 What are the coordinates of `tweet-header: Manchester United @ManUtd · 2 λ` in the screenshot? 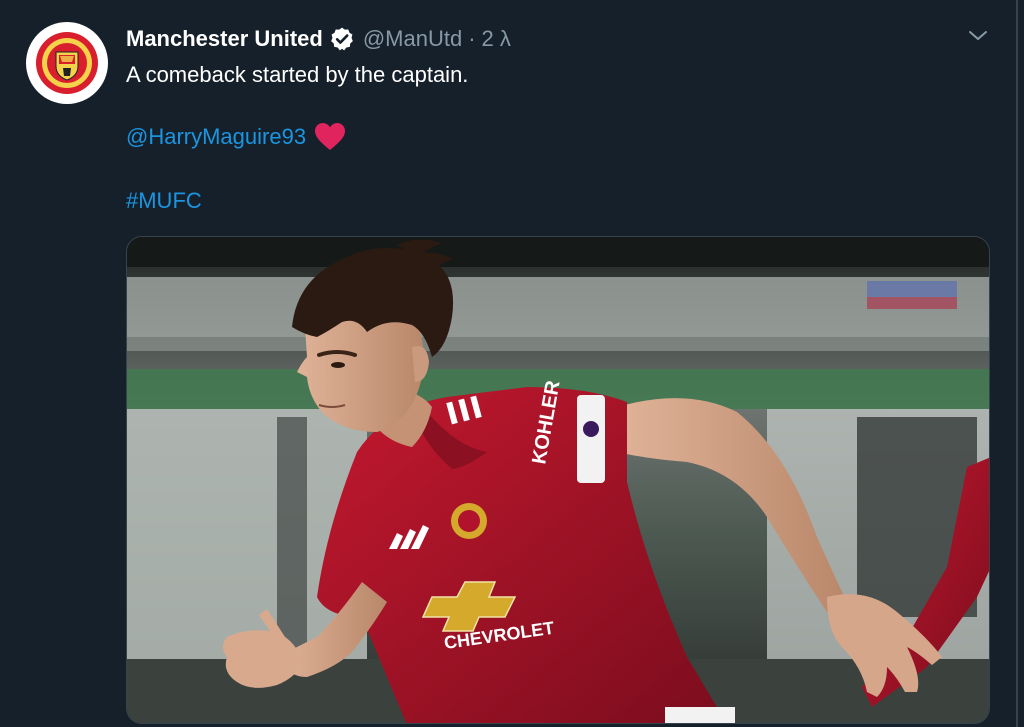 It's located at (318, 39).